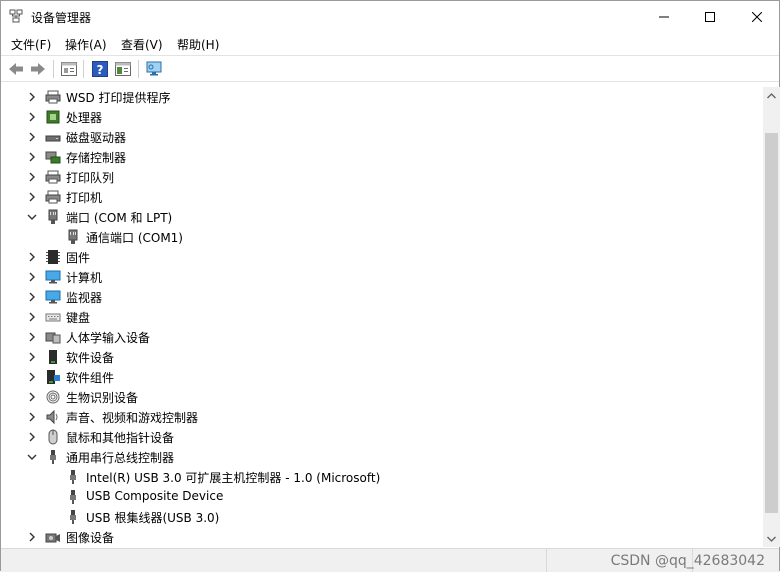 This screenshot has height=572, width=781. What do you see at coordinates (383, 297) in the screenshot?
I see `tree-node-category: 监视器` at bounding box center [383, 297].